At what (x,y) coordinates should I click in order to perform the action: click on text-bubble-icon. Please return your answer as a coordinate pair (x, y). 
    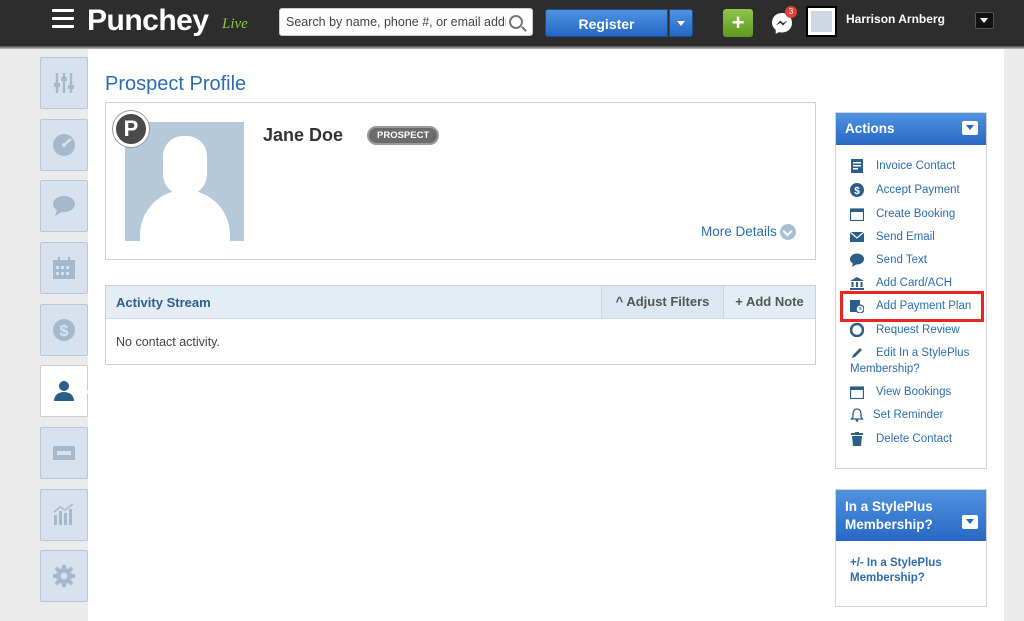
    Looking at the image, I should click on (857, 260).